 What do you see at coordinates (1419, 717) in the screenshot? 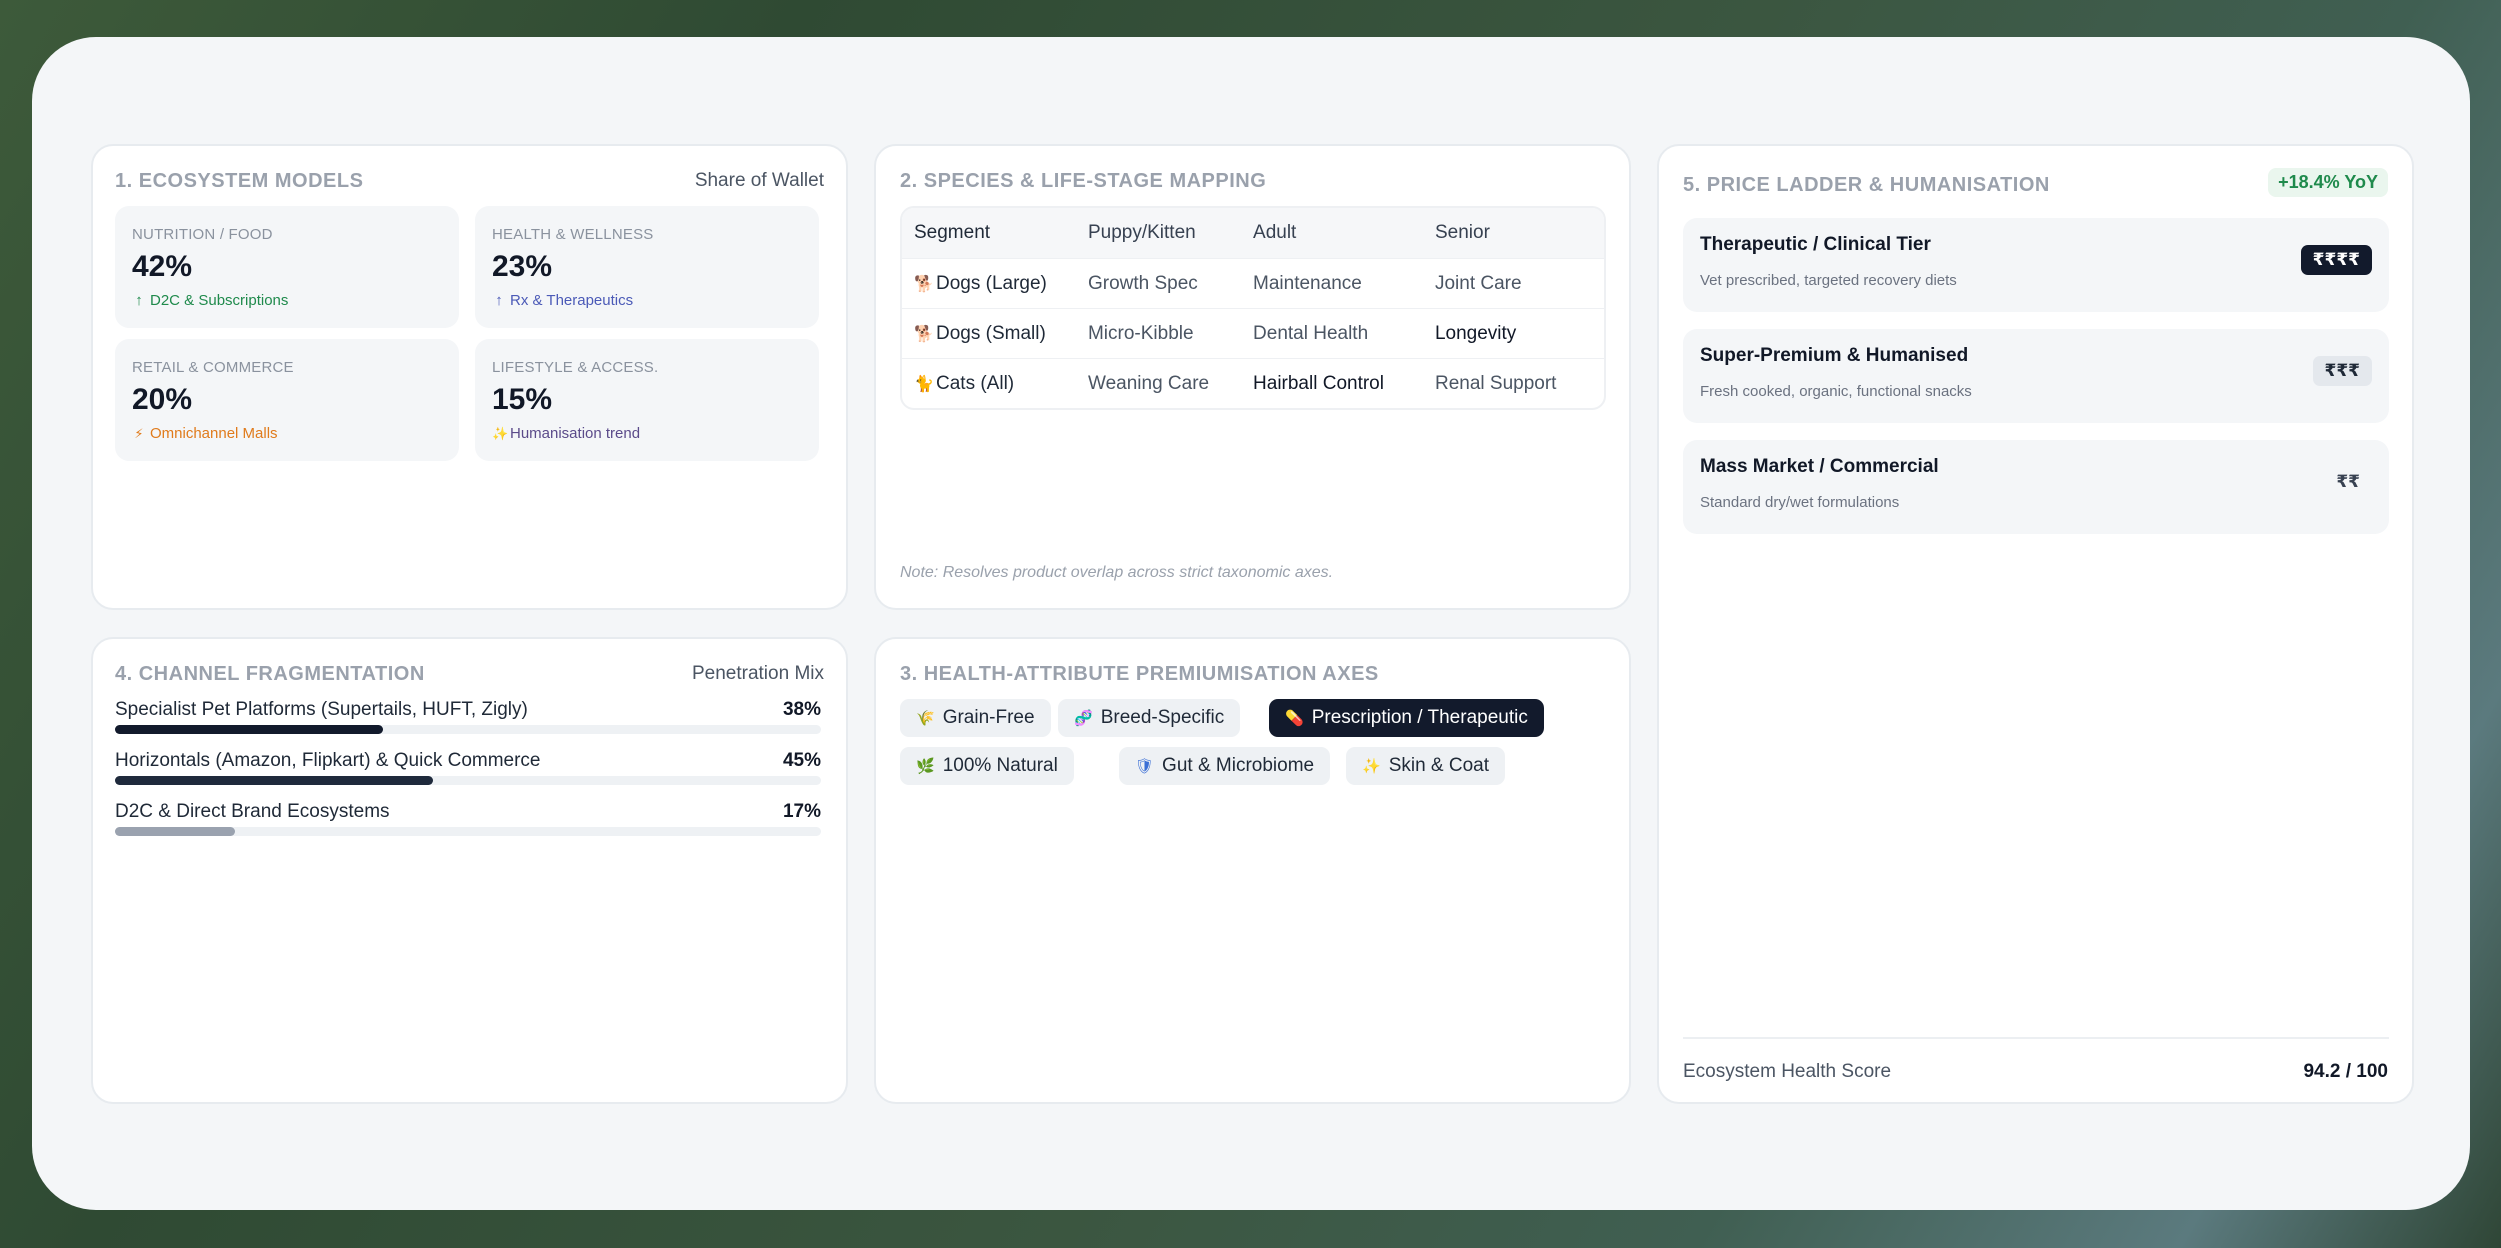
I see `chip-label: Prescription / Therapeutic` at bounding box center [1419, 717].